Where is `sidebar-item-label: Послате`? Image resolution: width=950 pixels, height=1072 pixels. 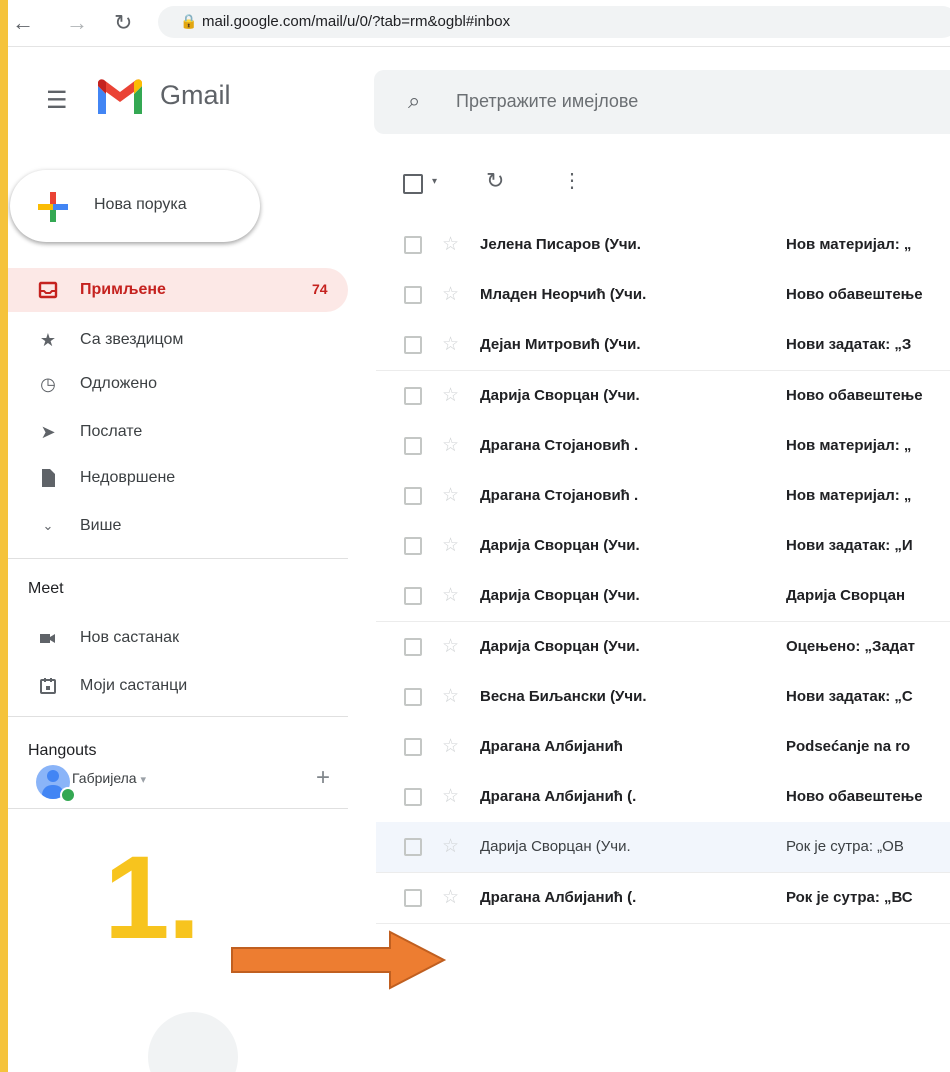
sidebar-item-label: Послате is located at coordinates (111, 431).